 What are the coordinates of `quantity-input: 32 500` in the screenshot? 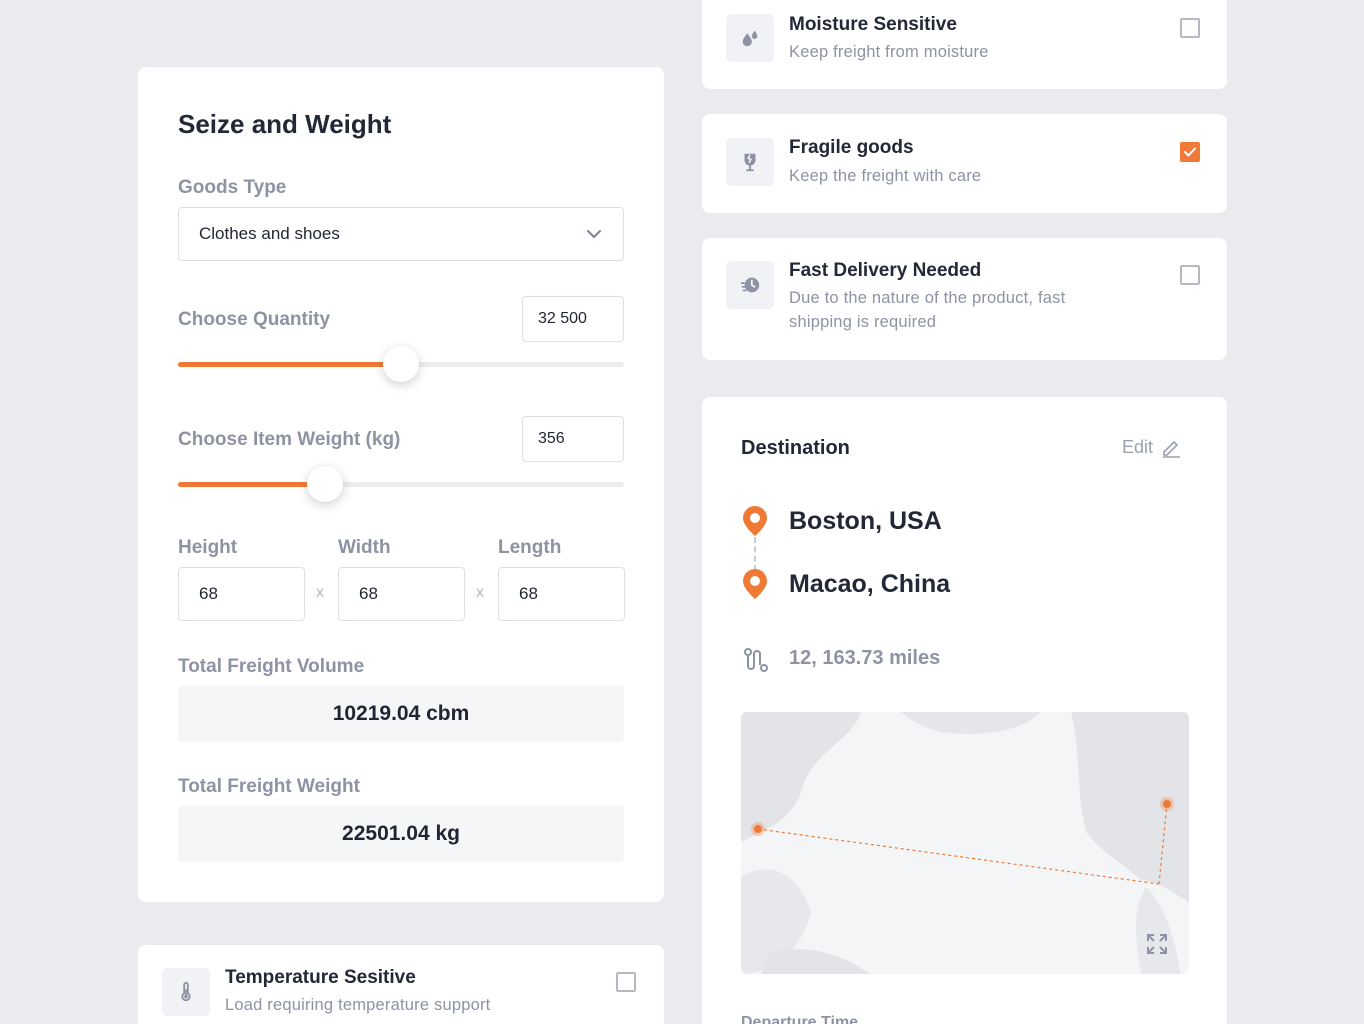 It's located at (573, 319).